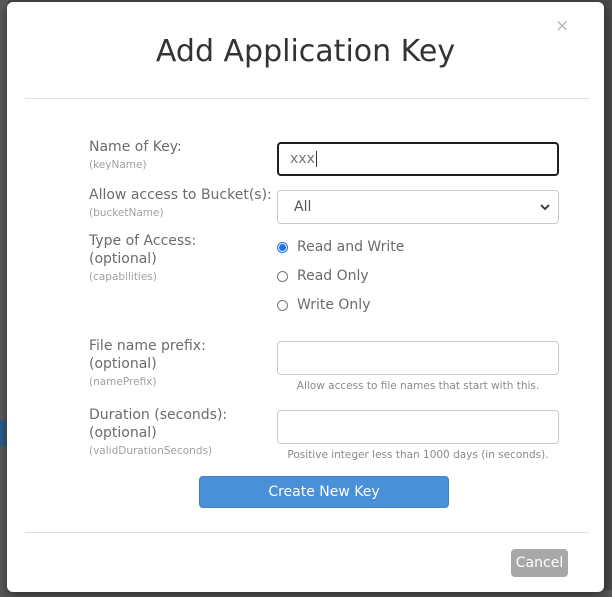 The width and height of the screenshot is (612, 597). I want to click on bucket-selected-value: All, so click(303, 207).